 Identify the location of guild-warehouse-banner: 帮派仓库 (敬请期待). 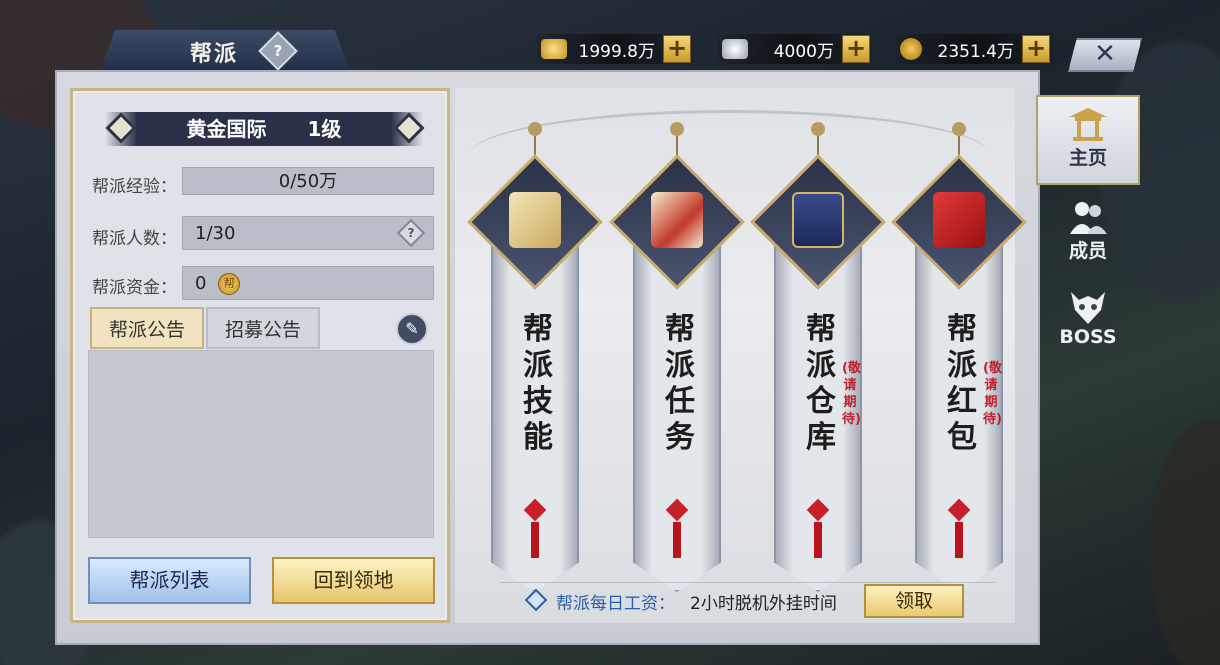
(818, 357).